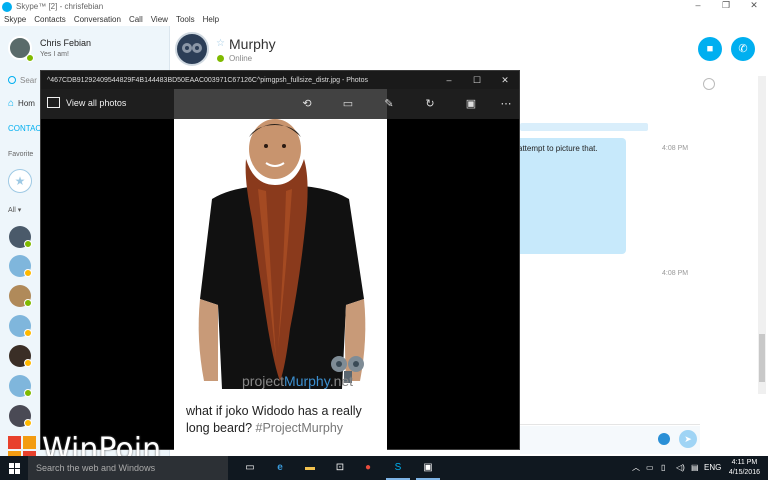  Describe the element at coordinates (389, 104) in the screenshot. I see `edit-icon: ✎` at that location.